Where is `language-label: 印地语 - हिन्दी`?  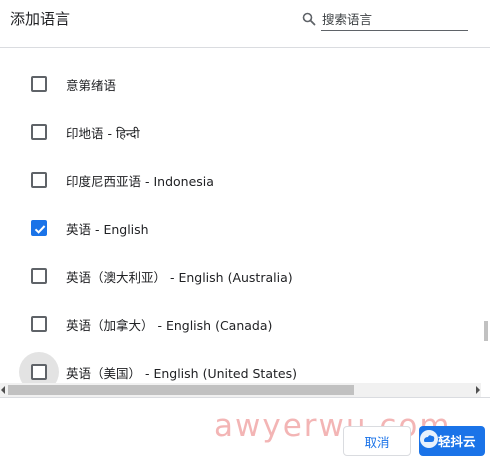
language-label: 印地语 - हिन्दी is located at coordinates (103, 133).